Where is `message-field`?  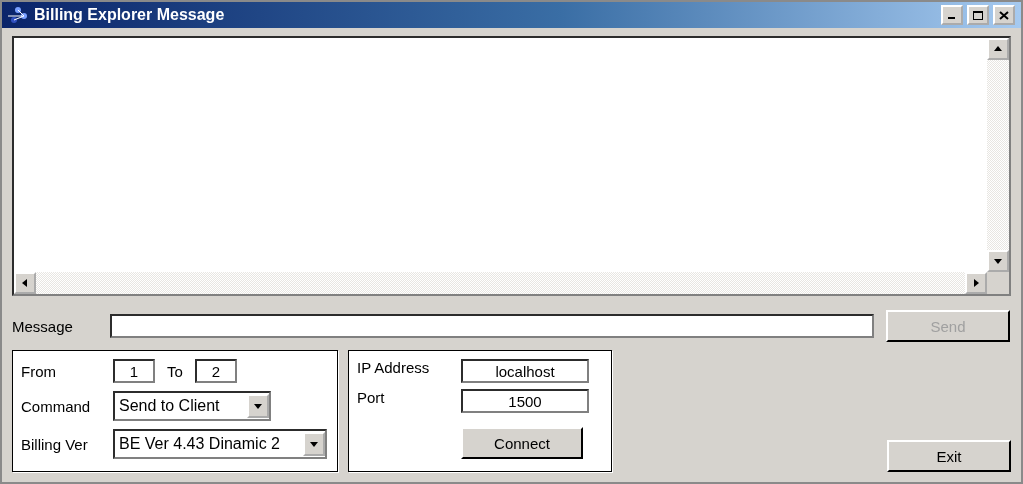
message-field is located at coordinates (492, 326).